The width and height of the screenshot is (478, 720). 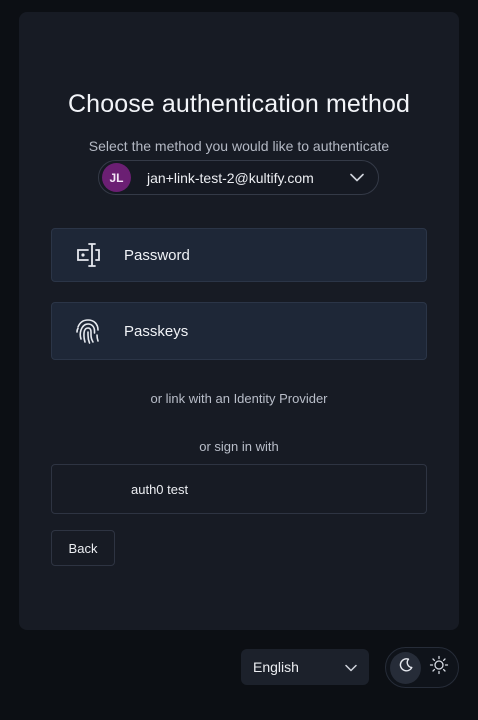 I want to click on theme-toggle, so click(x=422, y=667).